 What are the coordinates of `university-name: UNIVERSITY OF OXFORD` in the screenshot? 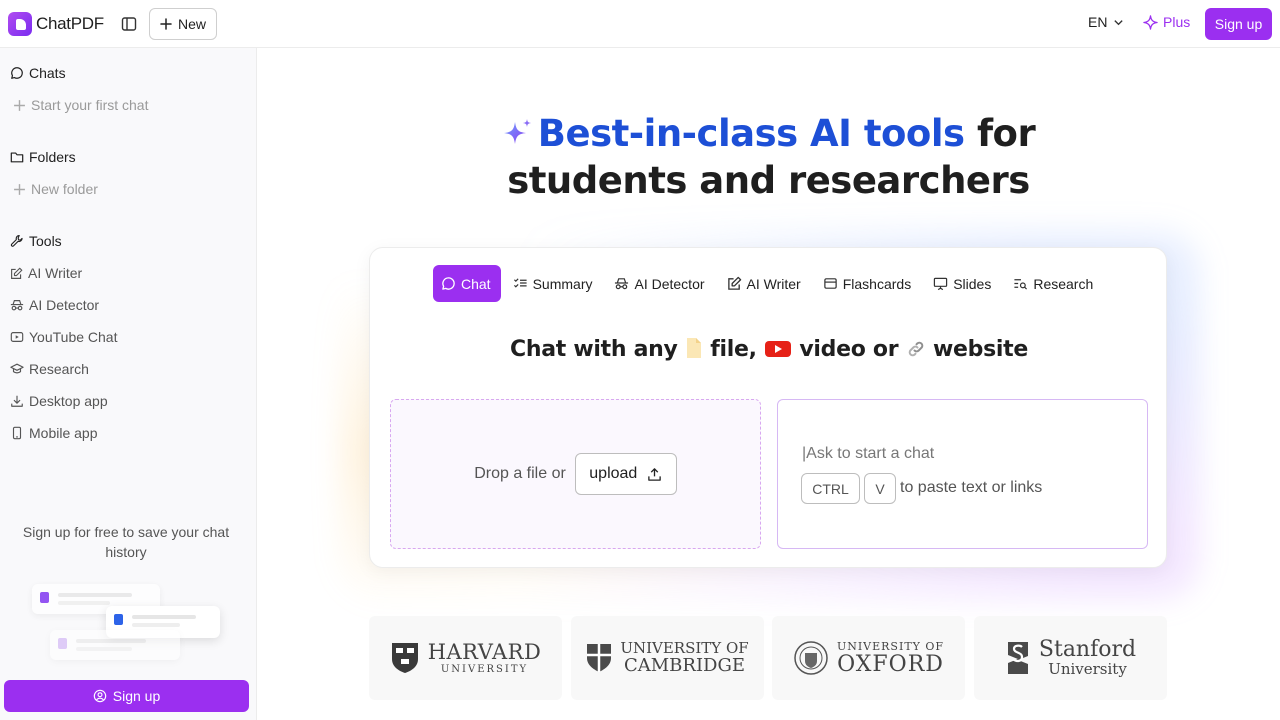 It's located at (890, 658).